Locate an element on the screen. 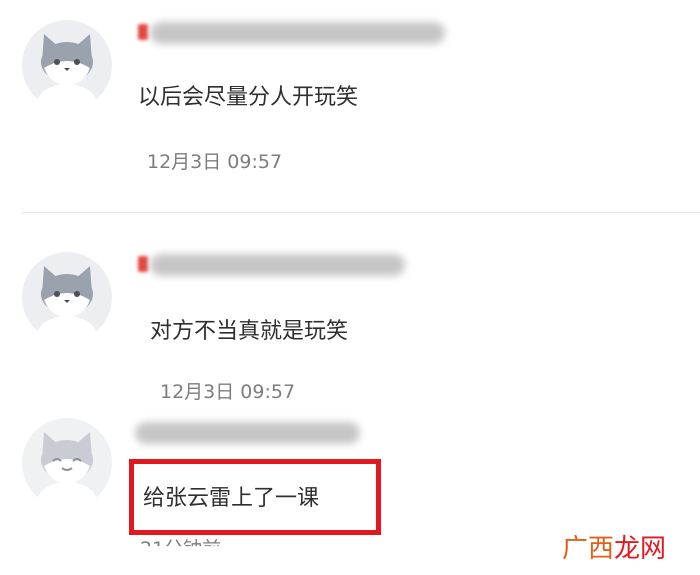 The width and height of the screenshot is (700, 575). highlight-box is located at coordinates (255, 497).